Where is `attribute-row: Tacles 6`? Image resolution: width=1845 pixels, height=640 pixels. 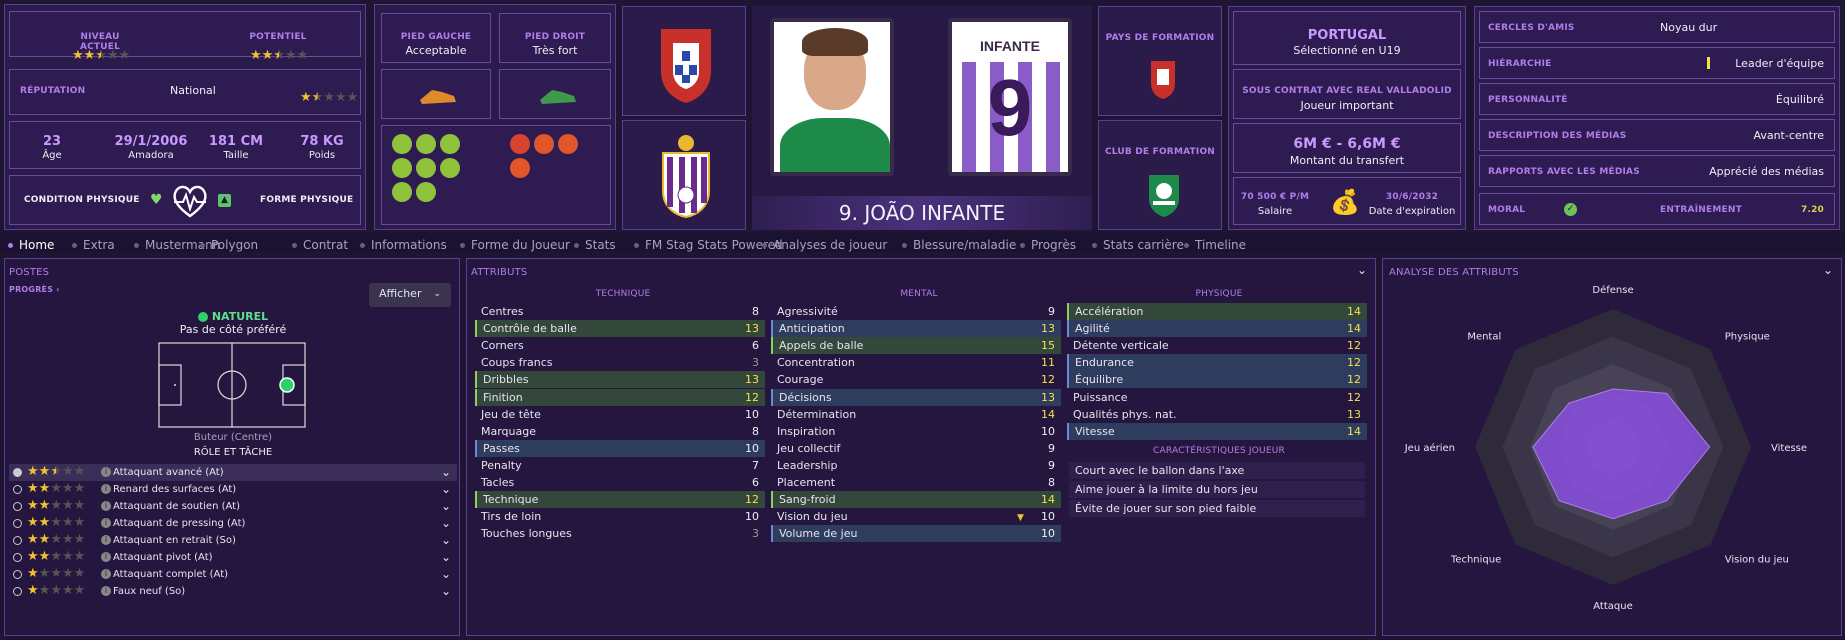 attribute-row: Tacles 6 is located at coordinates (620, 482).